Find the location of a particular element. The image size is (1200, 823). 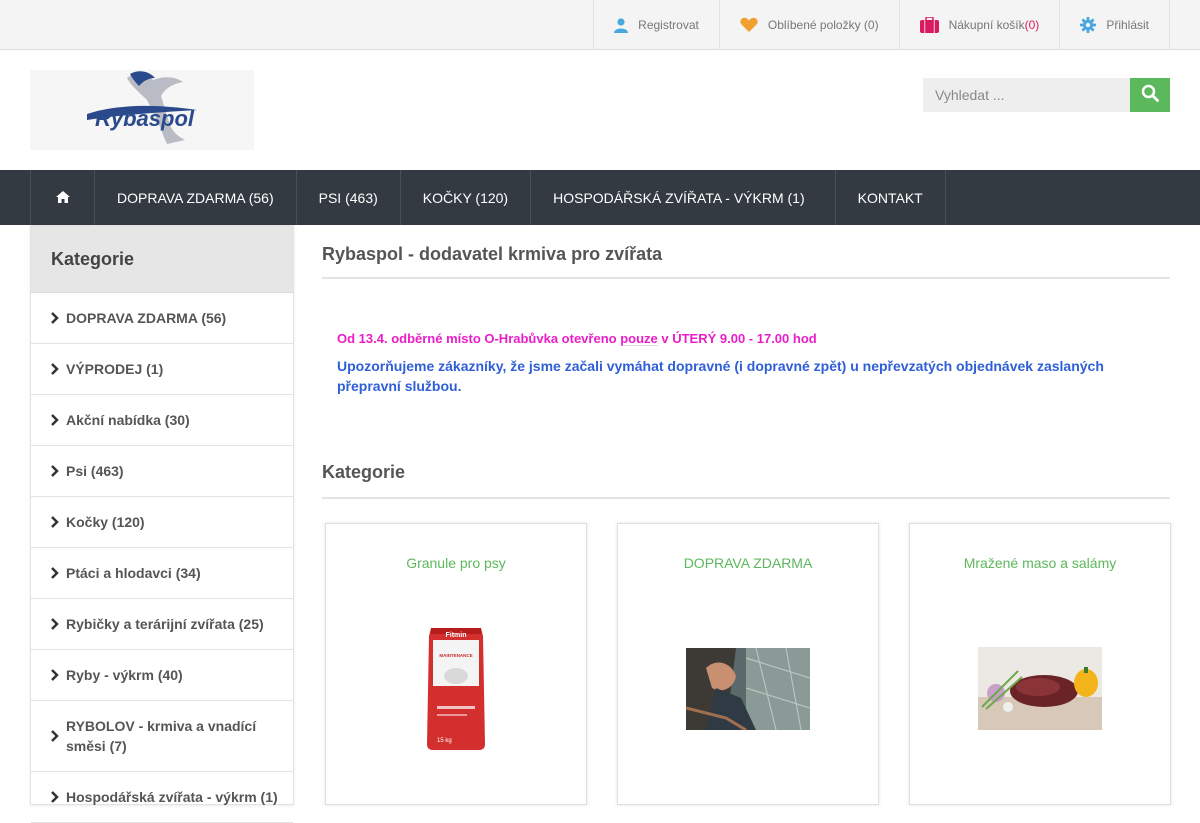

sidebar-item-label: Kočky (120) is located at coordinates (105, 522).